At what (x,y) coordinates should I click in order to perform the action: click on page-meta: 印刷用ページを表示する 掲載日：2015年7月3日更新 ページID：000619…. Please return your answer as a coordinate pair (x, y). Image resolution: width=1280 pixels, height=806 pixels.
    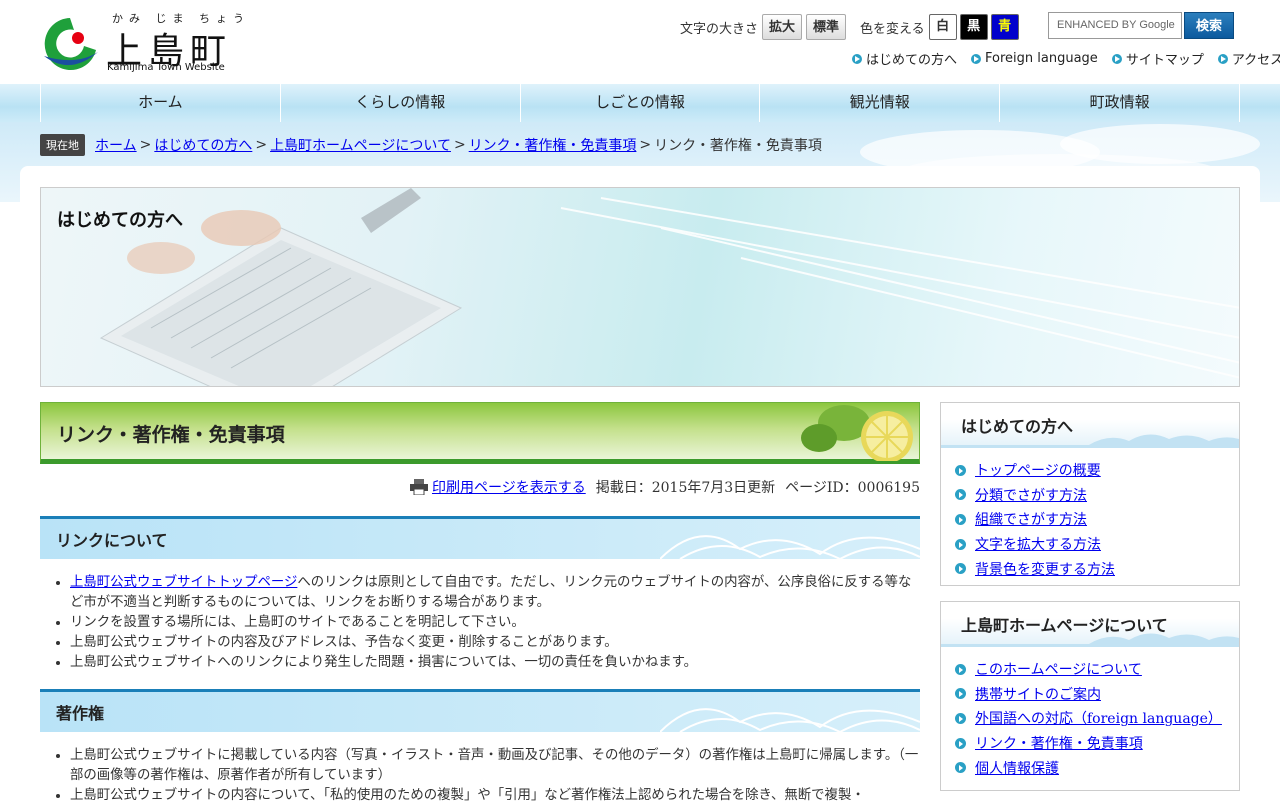
    Looking at the image, I should click on (480, 487).